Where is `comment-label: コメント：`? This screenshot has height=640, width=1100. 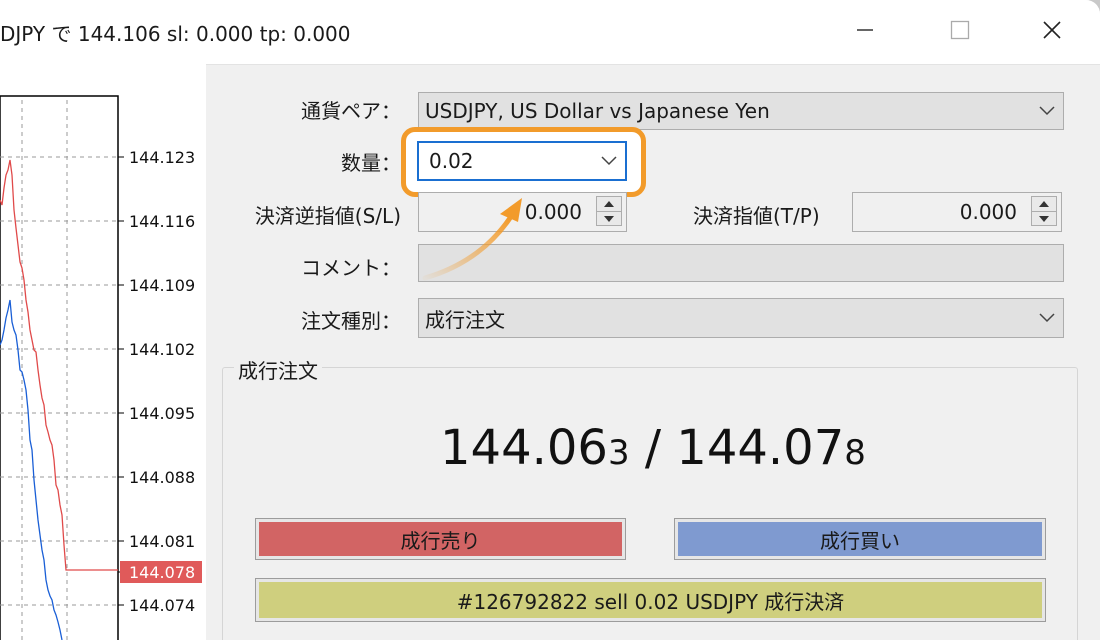 comment-label: コメント： is located at coordinates (351, 268).